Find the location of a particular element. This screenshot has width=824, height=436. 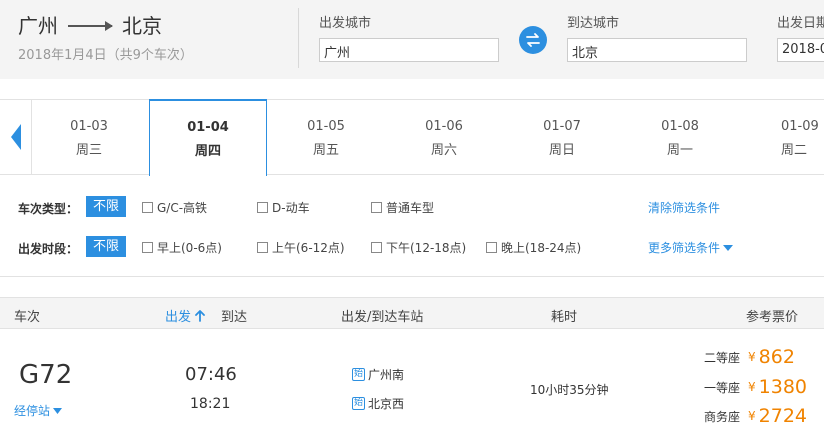

sort-by-depart-button: 出发 is located at coordinates (185, 315).